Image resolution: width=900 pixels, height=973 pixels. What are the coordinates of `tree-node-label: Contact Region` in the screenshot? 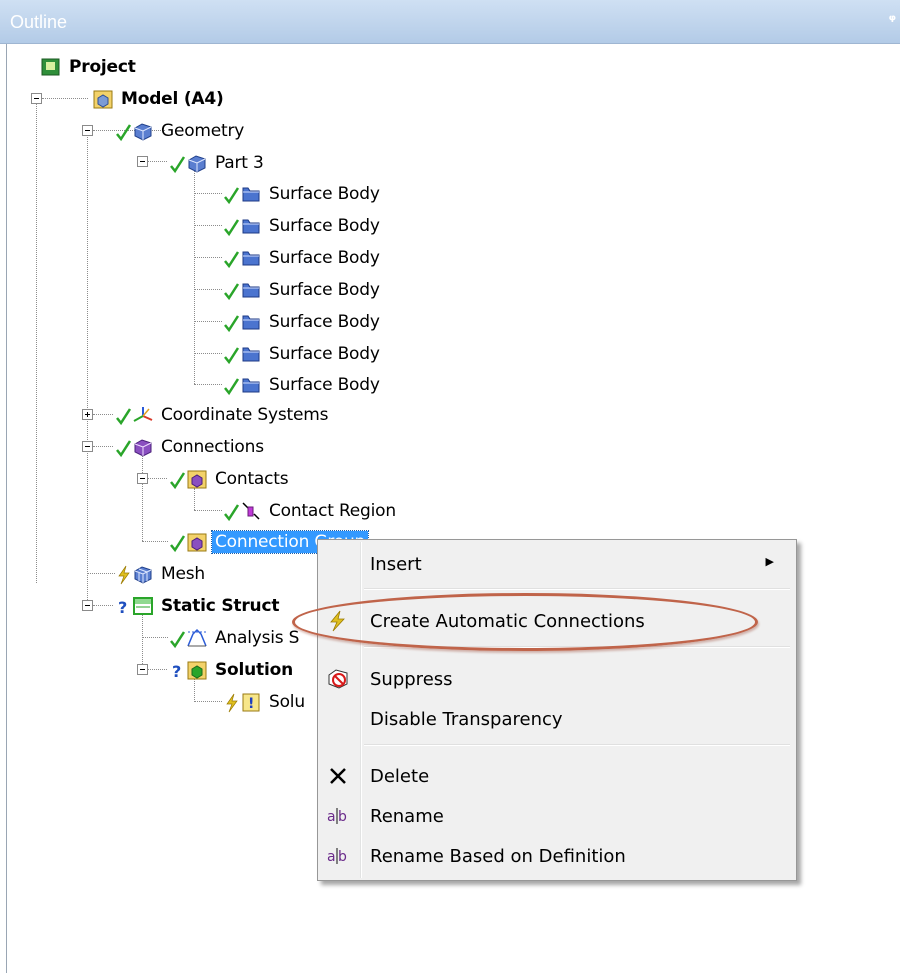 It's located at (332, 511).